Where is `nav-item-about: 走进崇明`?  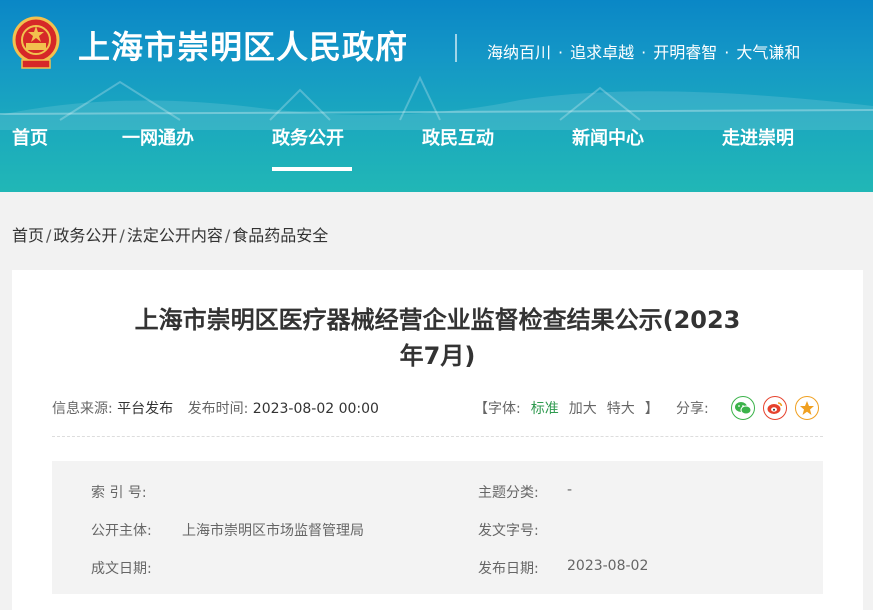
nav-item-about: 走进崇明 is located at coordinates (758, 137).